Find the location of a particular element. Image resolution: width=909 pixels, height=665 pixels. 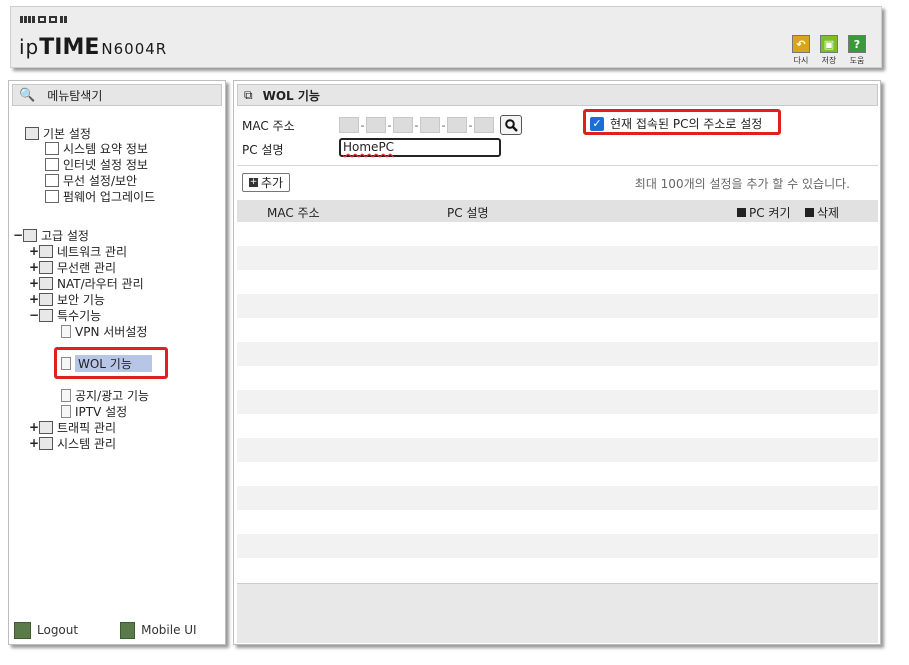

tree-security: + 보안 기능 is located at coordinates (67, 299).